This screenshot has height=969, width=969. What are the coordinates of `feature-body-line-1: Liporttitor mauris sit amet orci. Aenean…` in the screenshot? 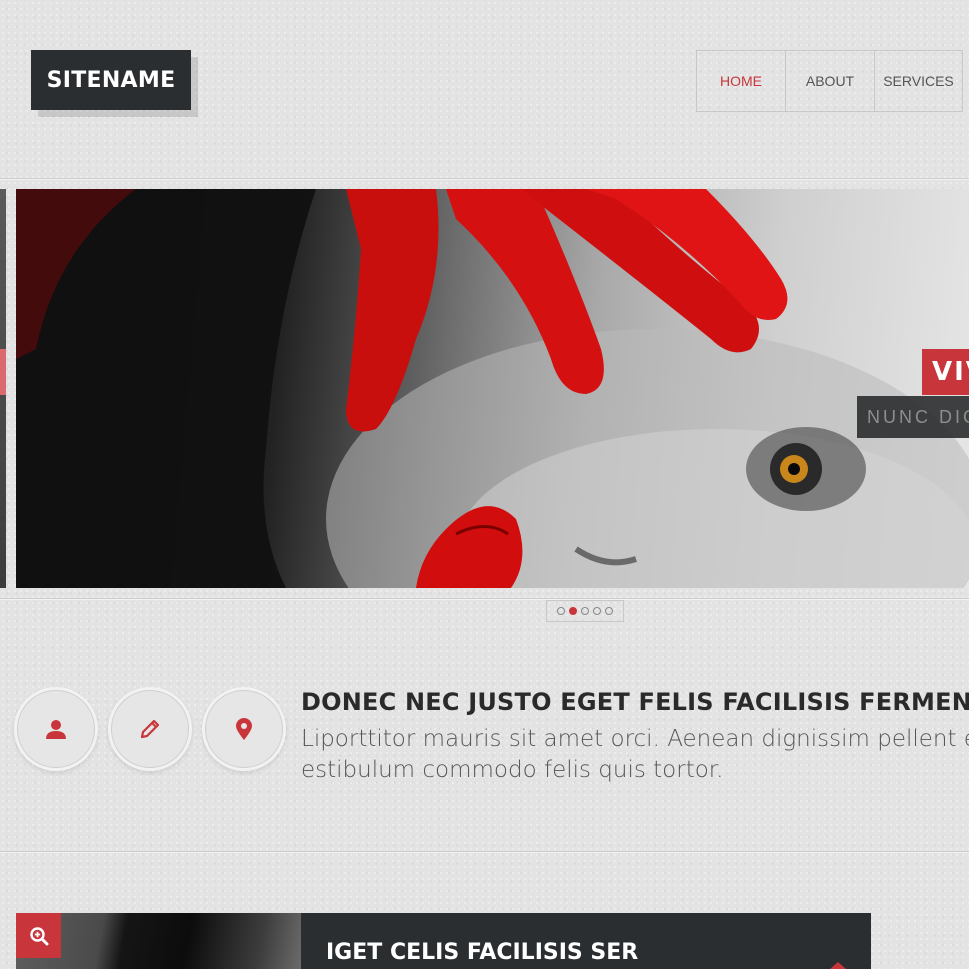 It's located at (635, 739).